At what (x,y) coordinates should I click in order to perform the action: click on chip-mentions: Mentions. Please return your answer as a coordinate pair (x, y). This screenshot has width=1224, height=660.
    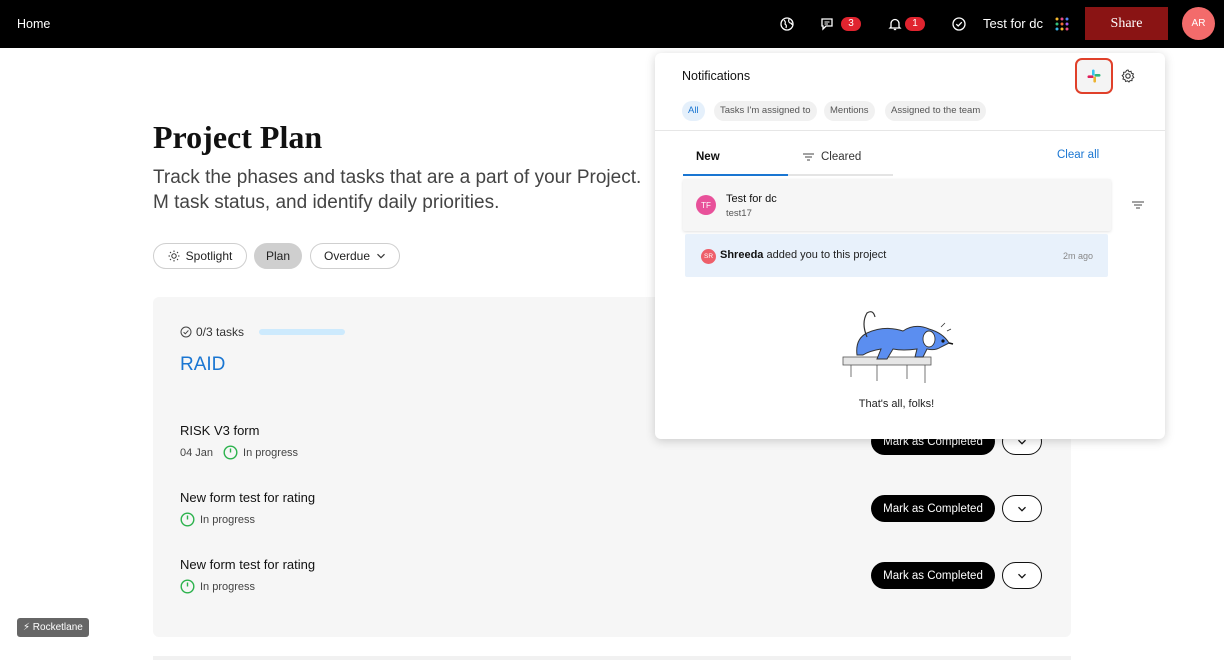
    Looking at the image, I should click on (849, 111).